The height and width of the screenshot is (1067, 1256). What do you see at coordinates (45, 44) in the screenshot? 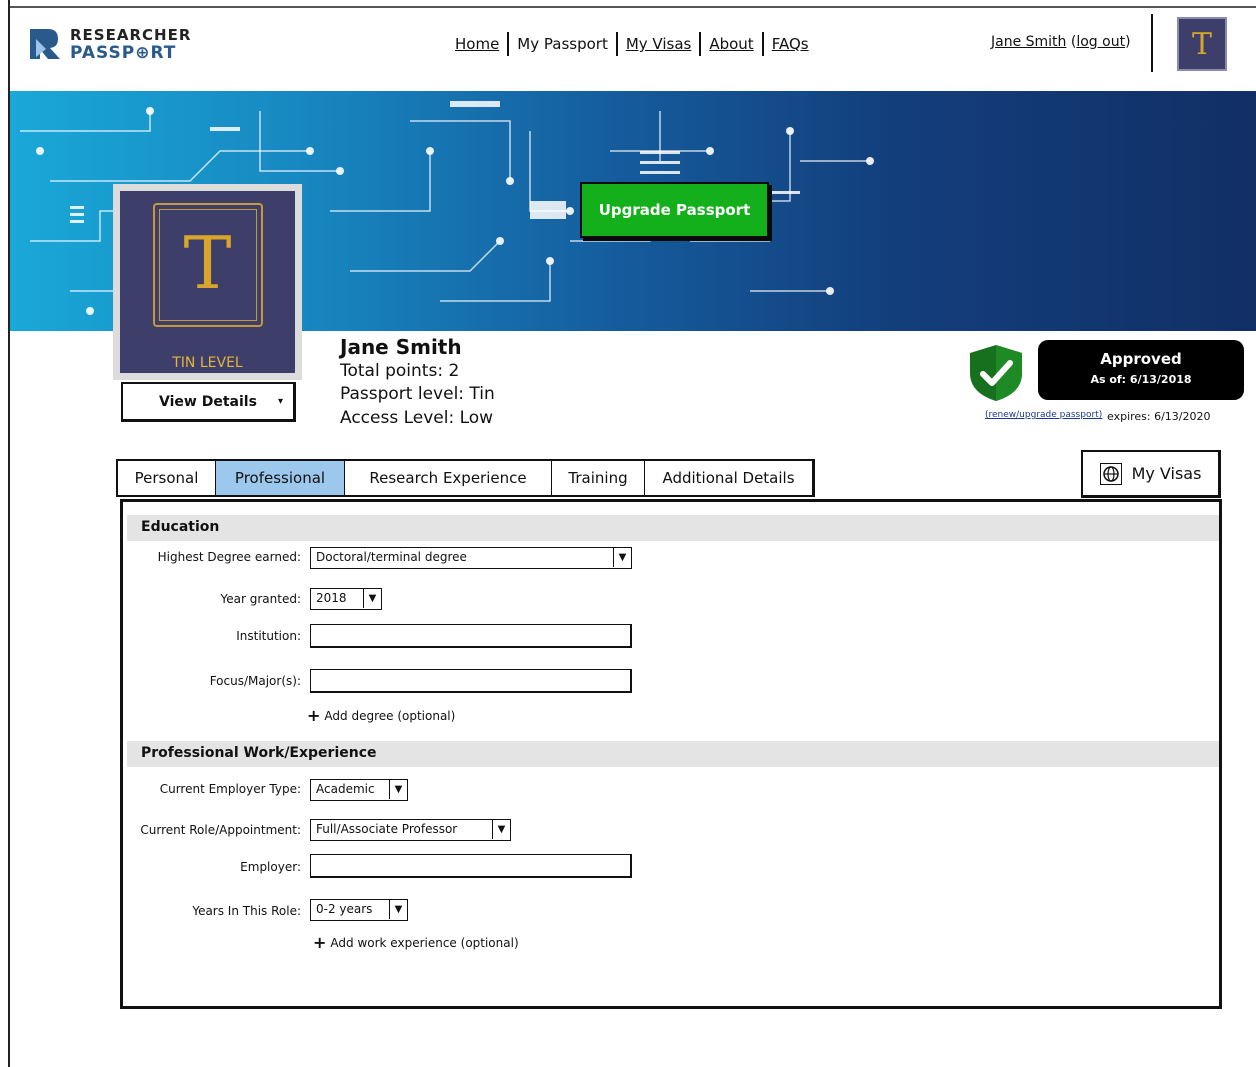
I see `logo-icon` at bounding box center [45, 44].